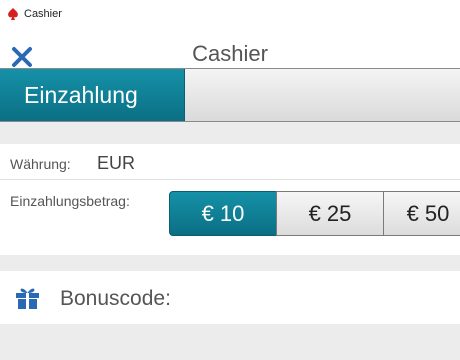 The width and height of the screenshot is (460, 360). I want to click on spade-app-icon, so click(13, 14).